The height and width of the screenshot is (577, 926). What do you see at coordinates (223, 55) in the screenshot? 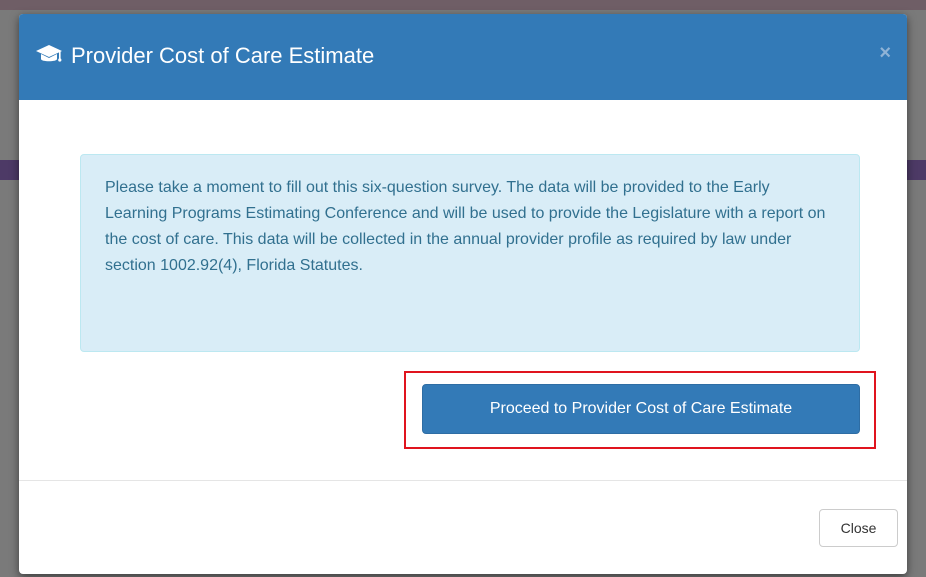
I see `modal-title: Provider Cost of Care Estimate` at bounding box center [223, 55].